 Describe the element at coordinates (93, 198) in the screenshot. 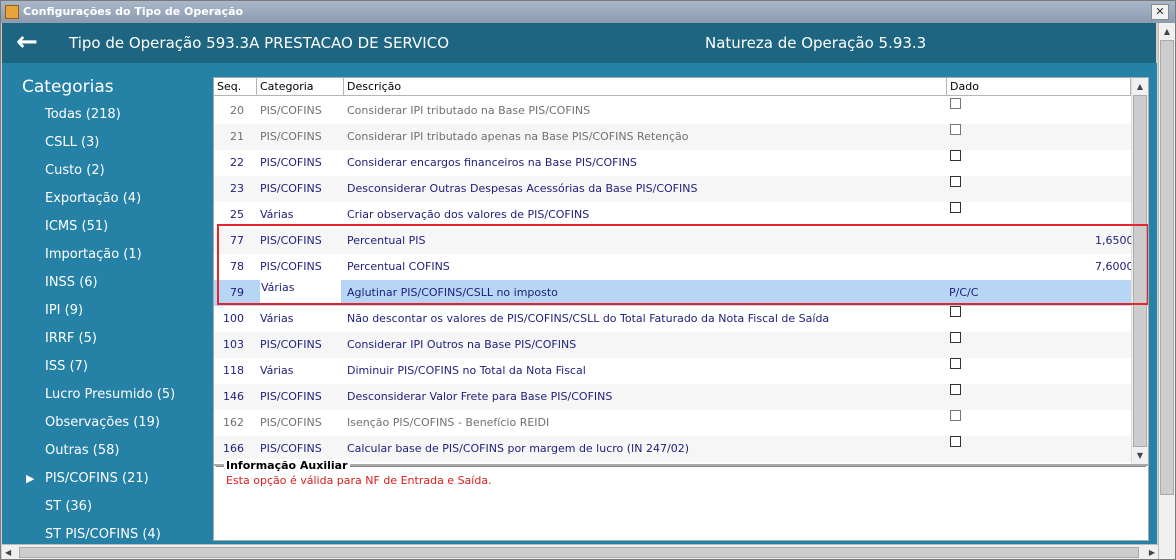

I see `sidebar-item-label: Exportação (4)` at that location.